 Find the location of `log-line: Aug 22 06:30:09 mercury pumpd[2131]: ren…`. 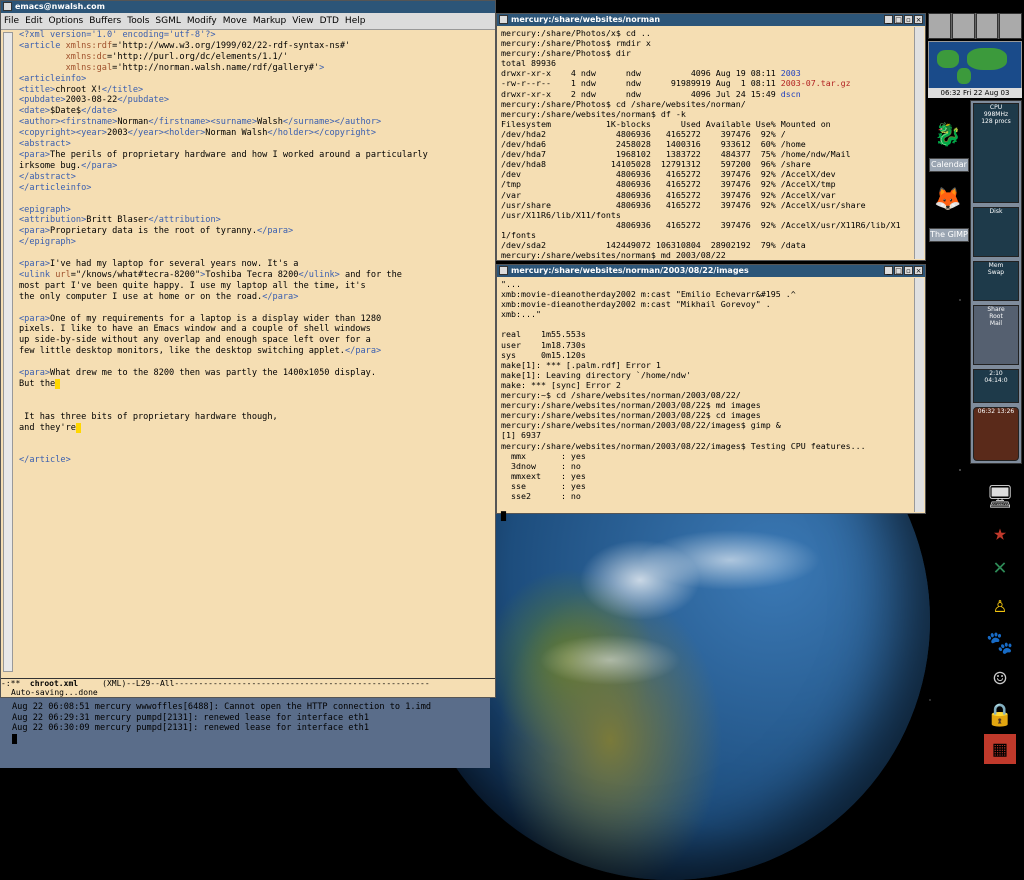

log-line: Aug 22 06:30:09 mercury pumpd[2131]: ren… is located at coordinates (190, 728).